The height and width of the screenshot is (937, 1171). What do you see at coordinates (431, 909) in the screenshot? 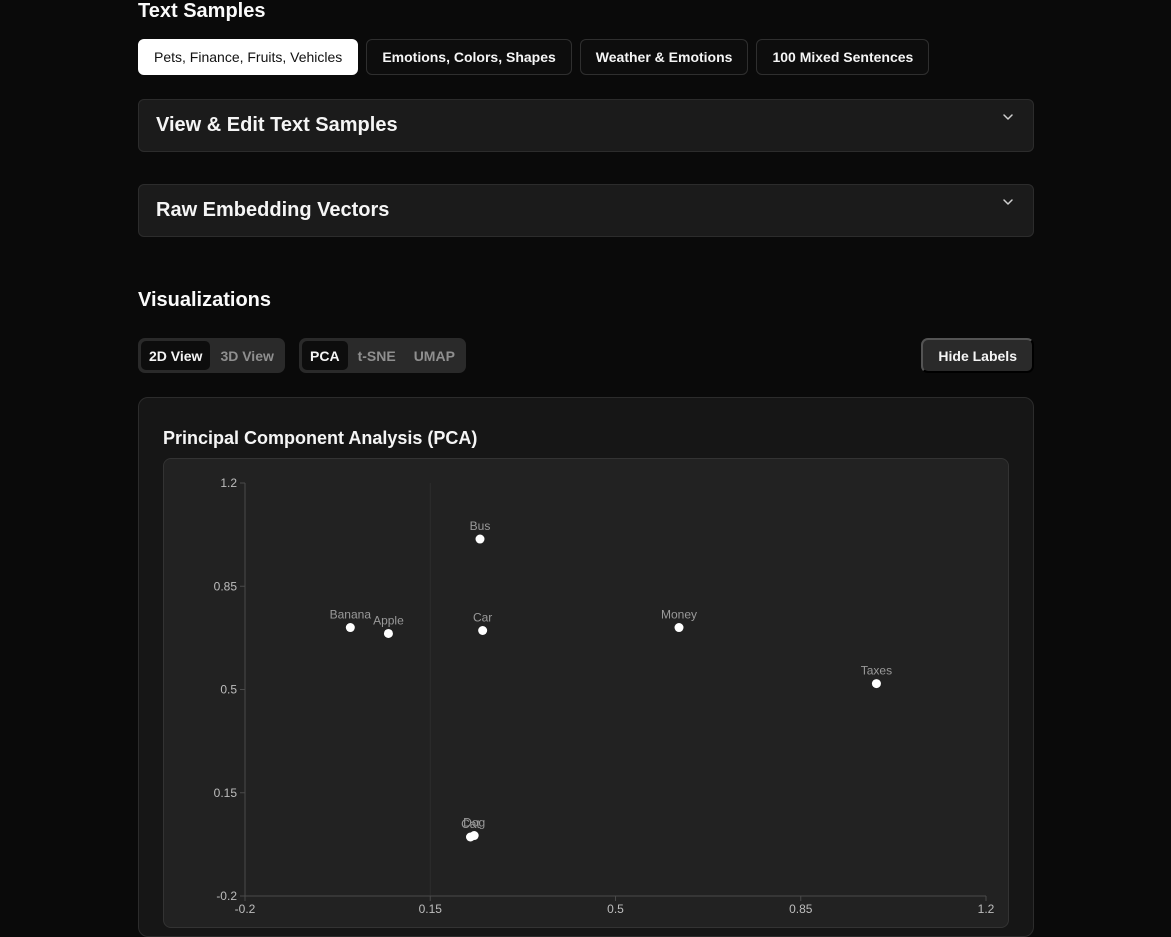
I see `x-tick-label: 0.15` at bounding box center [431, 909].